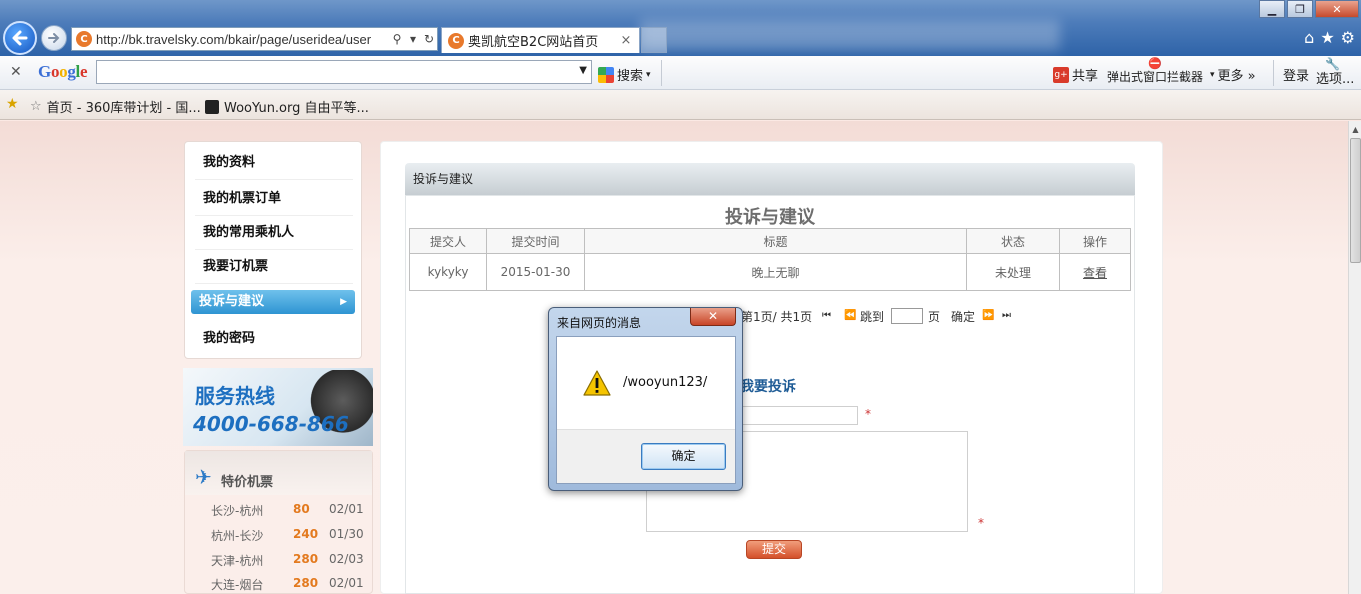 The height and width of the screenshot is (594, 1361). I want to click on alert-dialog: 来自网页的消息 ✕ /wooyun123/ 确定, so click(645, 399).